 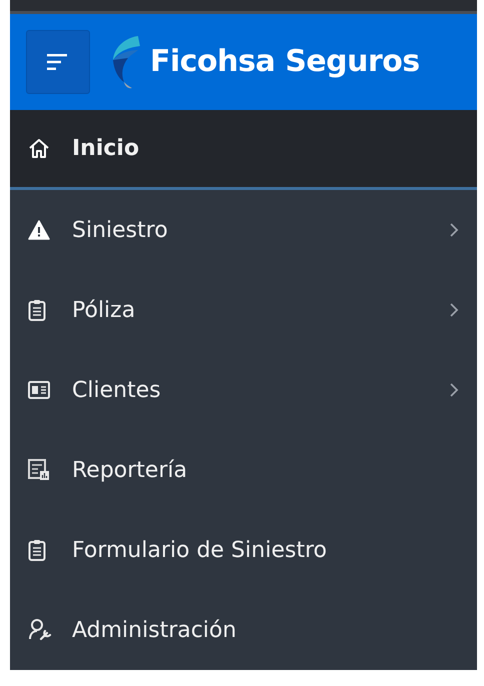 What do you see at coordinates (243, 310) in the screenshot?
I see `nav-item: Póliza` at bounding box center [243, 310].